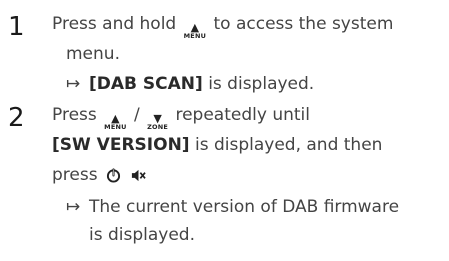 The width and height of the screenshot is (449, 261). I want to click on zone-down-key-icon: ▼ ZONE, so click(158, 122).